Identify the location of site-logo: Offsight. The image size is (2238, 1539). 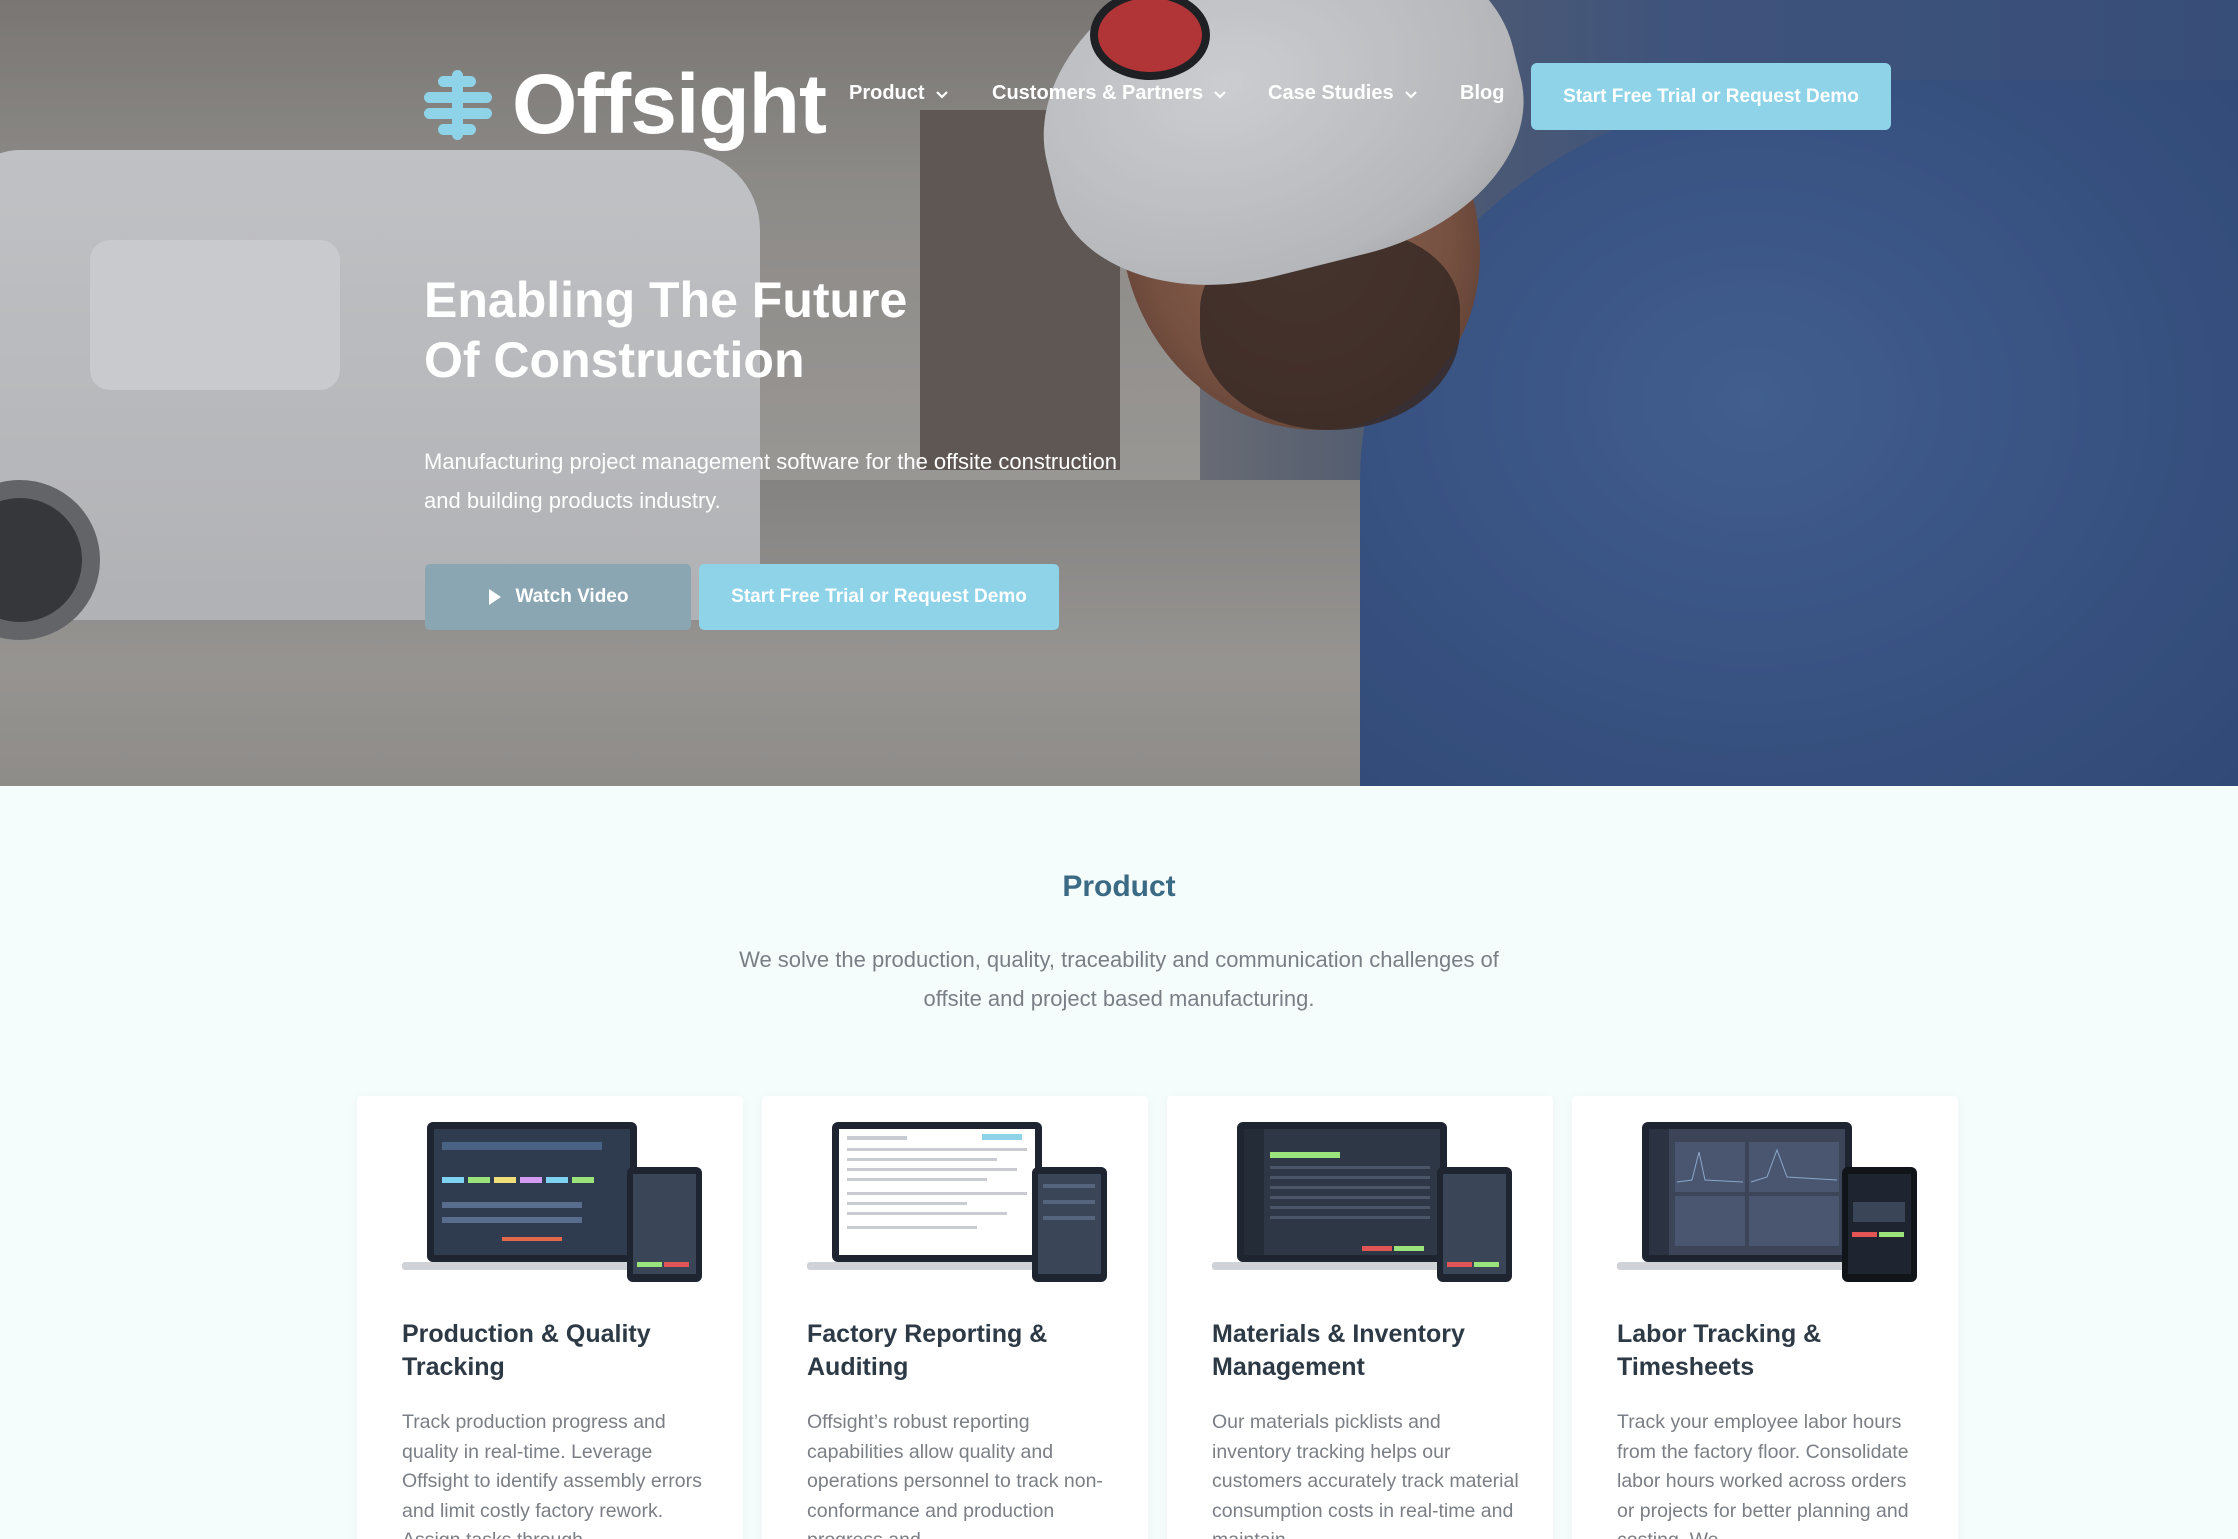
(625, 104).